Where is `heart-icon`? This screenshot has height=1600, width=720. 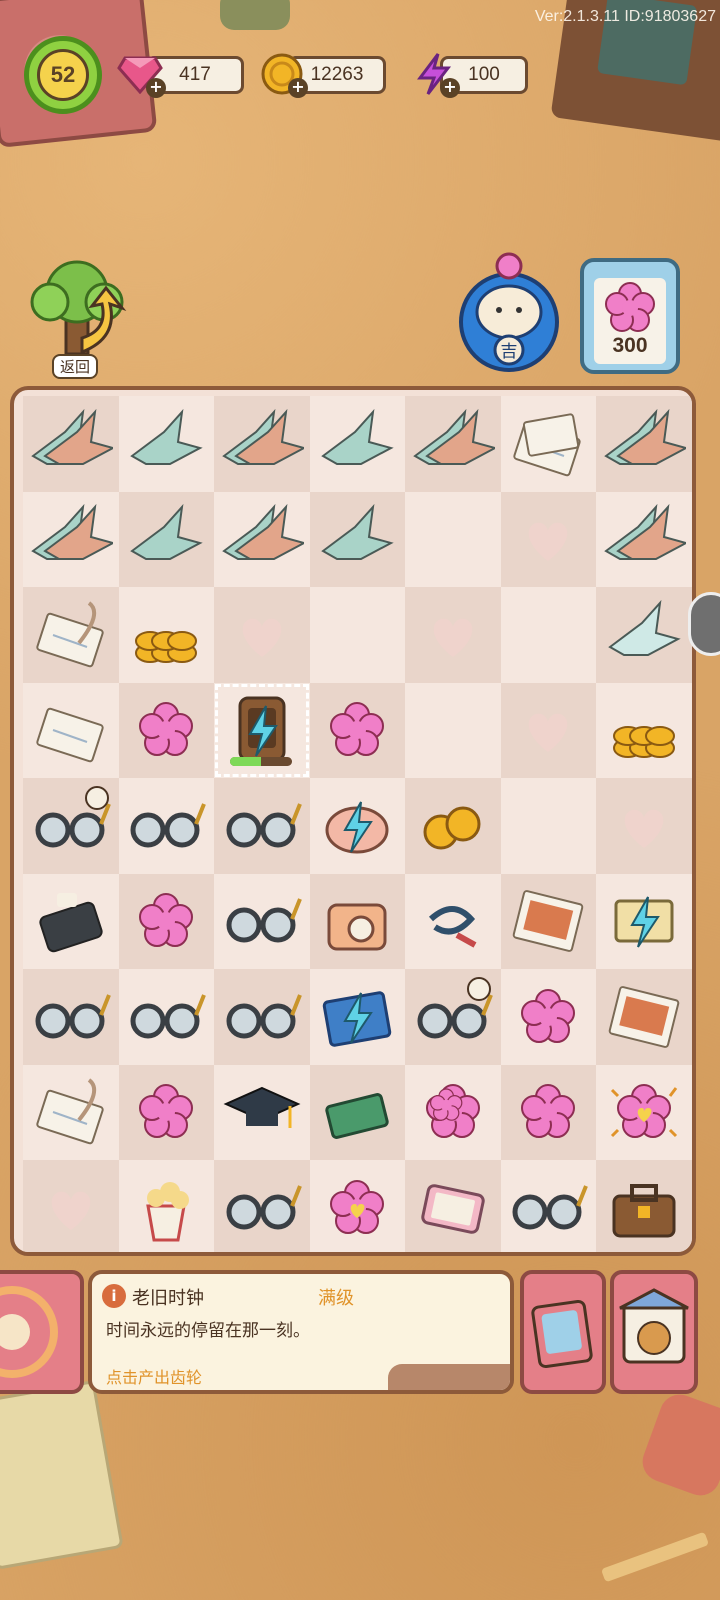 heart-icon is located at coordinates (71, 1210).